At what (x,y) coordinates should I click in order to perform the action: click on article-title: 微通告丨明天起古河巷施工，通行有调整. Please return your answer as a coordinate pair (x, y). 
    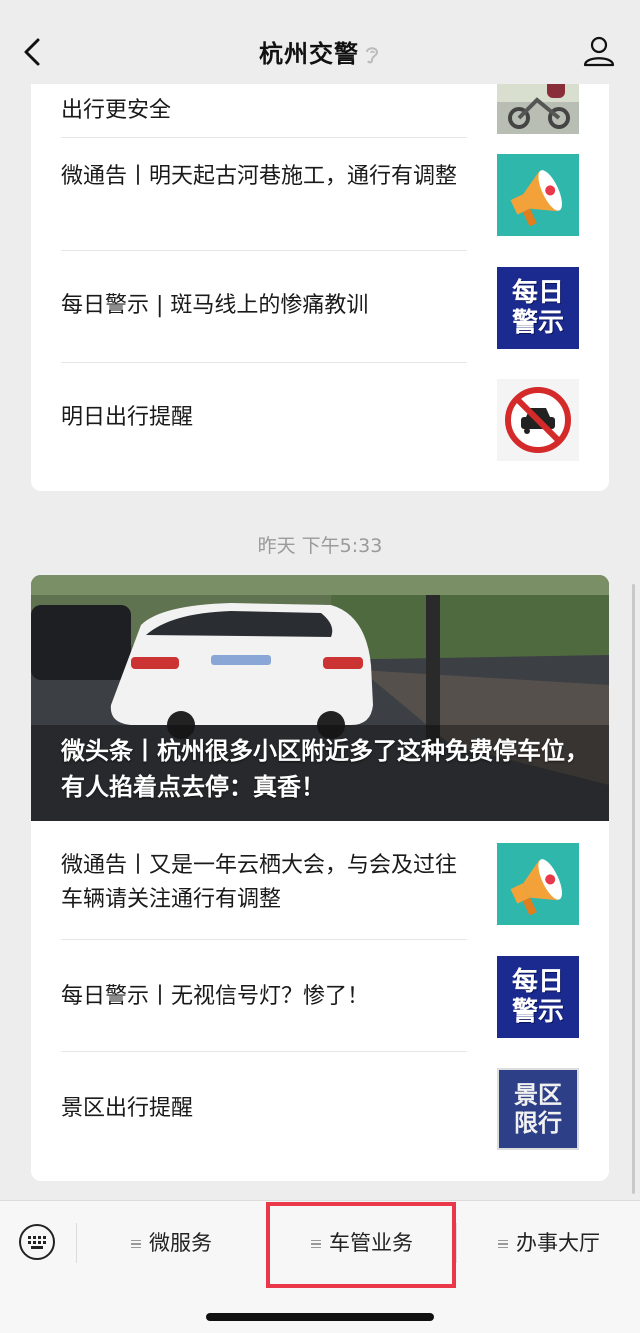
    Looking at the image, I should click on (259, 176).